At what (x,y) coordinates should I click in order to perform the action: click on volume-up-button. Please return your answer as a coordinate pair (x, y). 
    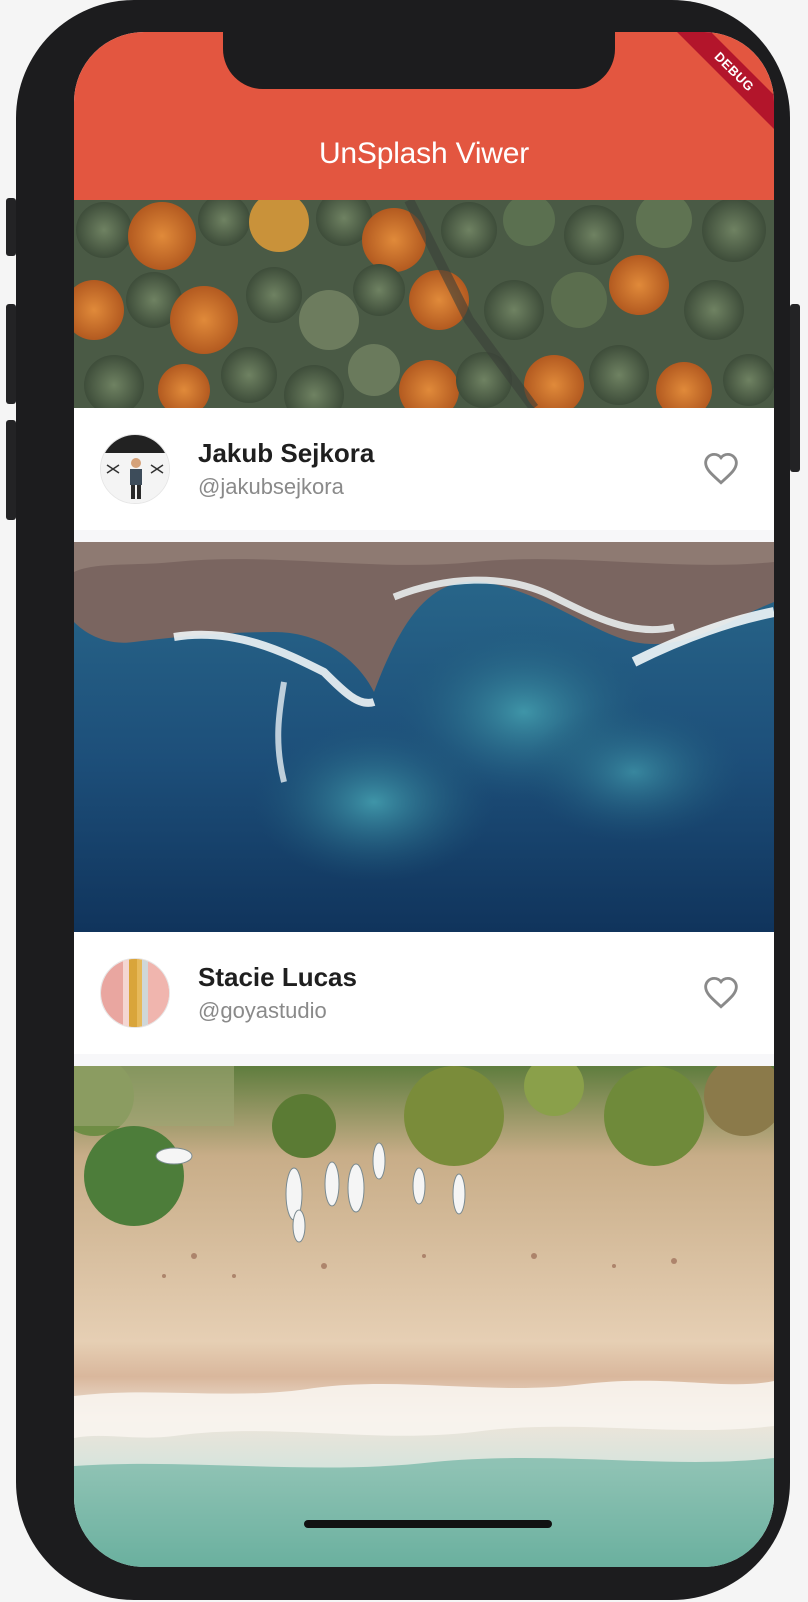
    Looking at the image, I should click on (11, 354).